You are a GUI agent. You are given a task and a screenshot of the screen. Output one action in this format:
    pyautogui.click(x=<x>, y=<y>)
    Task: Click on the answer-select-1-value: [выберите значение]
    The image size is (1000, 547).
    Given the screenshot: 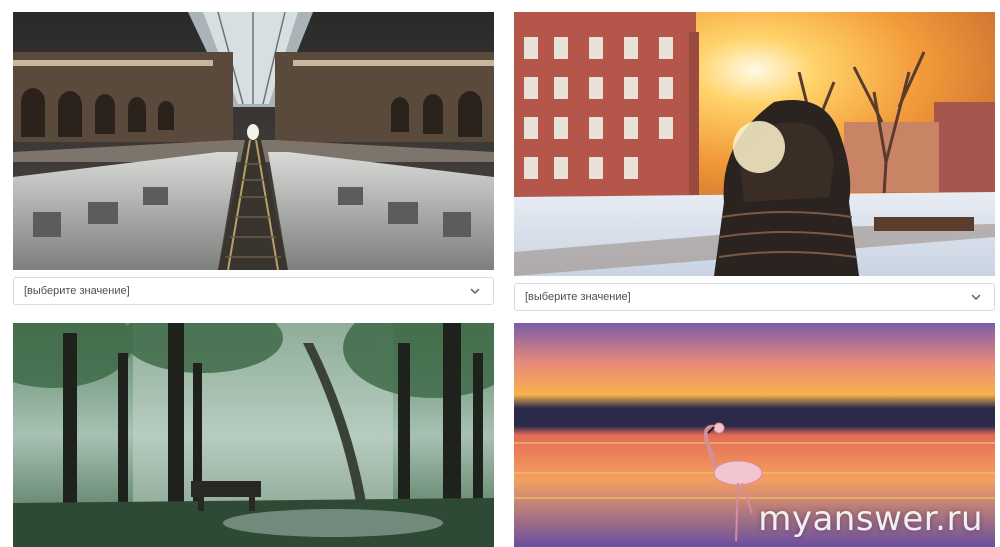 What is the action you would take?
    pyautogui.click(x=77, y=291)
    